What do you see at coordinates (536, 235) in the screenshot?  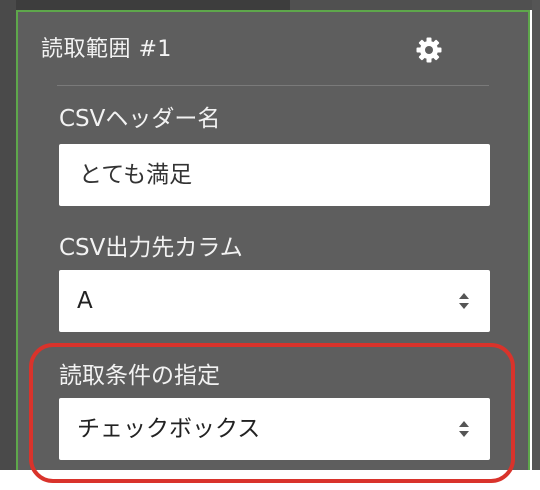 I see `background-right` at bounding box center [536, 235].